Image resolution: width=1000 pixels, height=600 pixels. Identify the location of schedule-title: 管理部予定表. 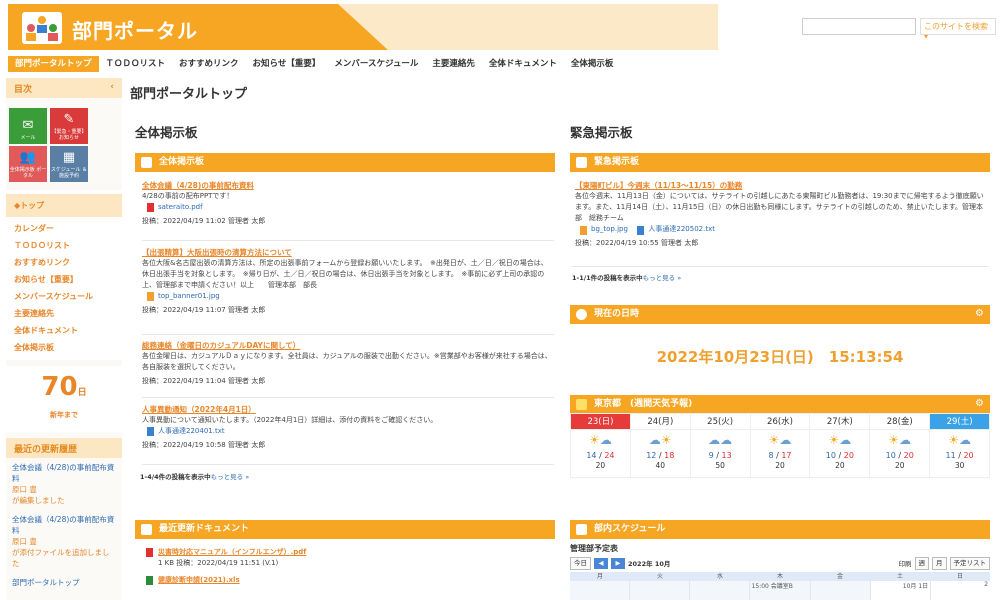
(594, 548).